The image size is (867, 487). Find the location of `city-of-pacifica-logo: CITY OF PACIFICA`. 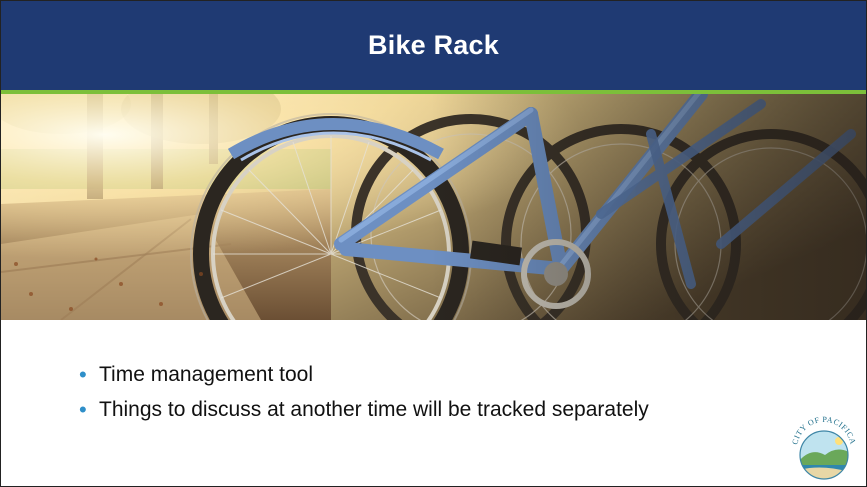

city-of-pacifica-logo: CITY OF PACIFICA is located at coordinates (823, 446).